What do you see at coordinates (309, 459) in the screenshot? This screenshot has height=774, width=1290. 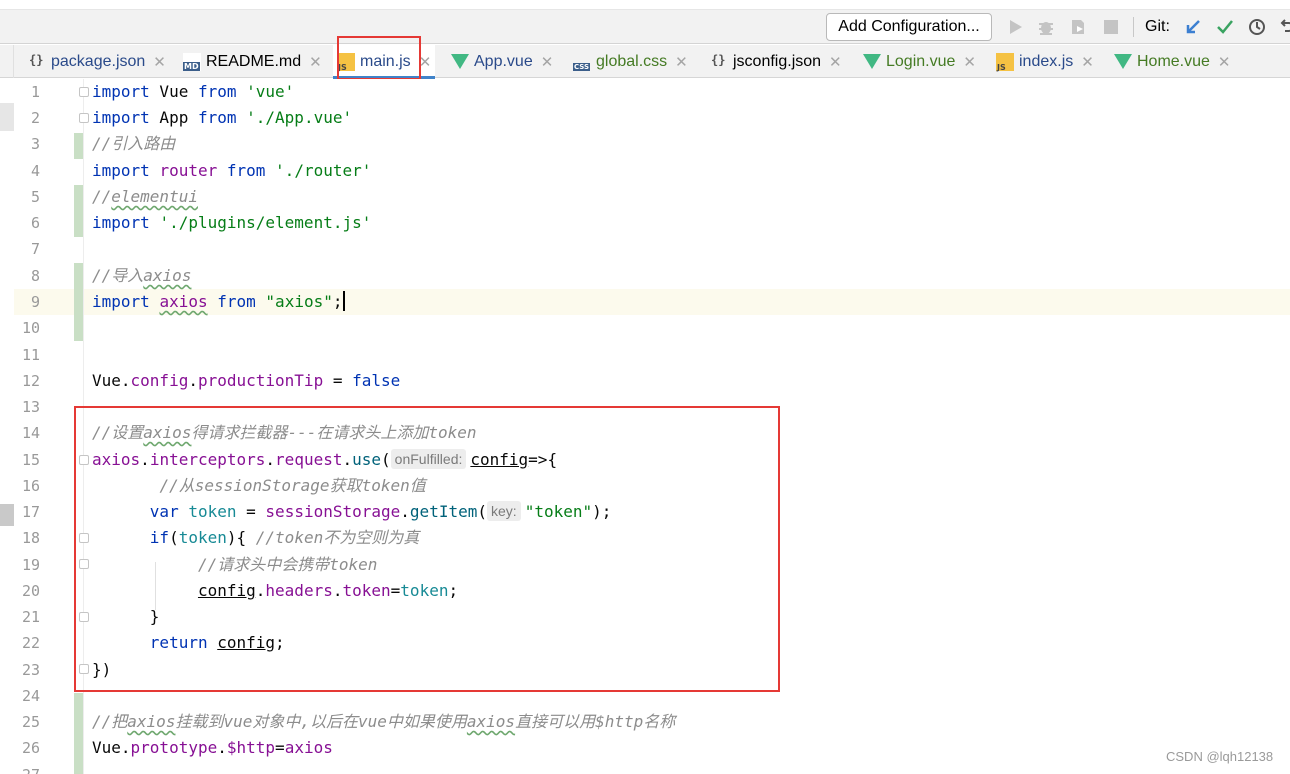 I see `token-property: request` at bounding box center [309, 459].